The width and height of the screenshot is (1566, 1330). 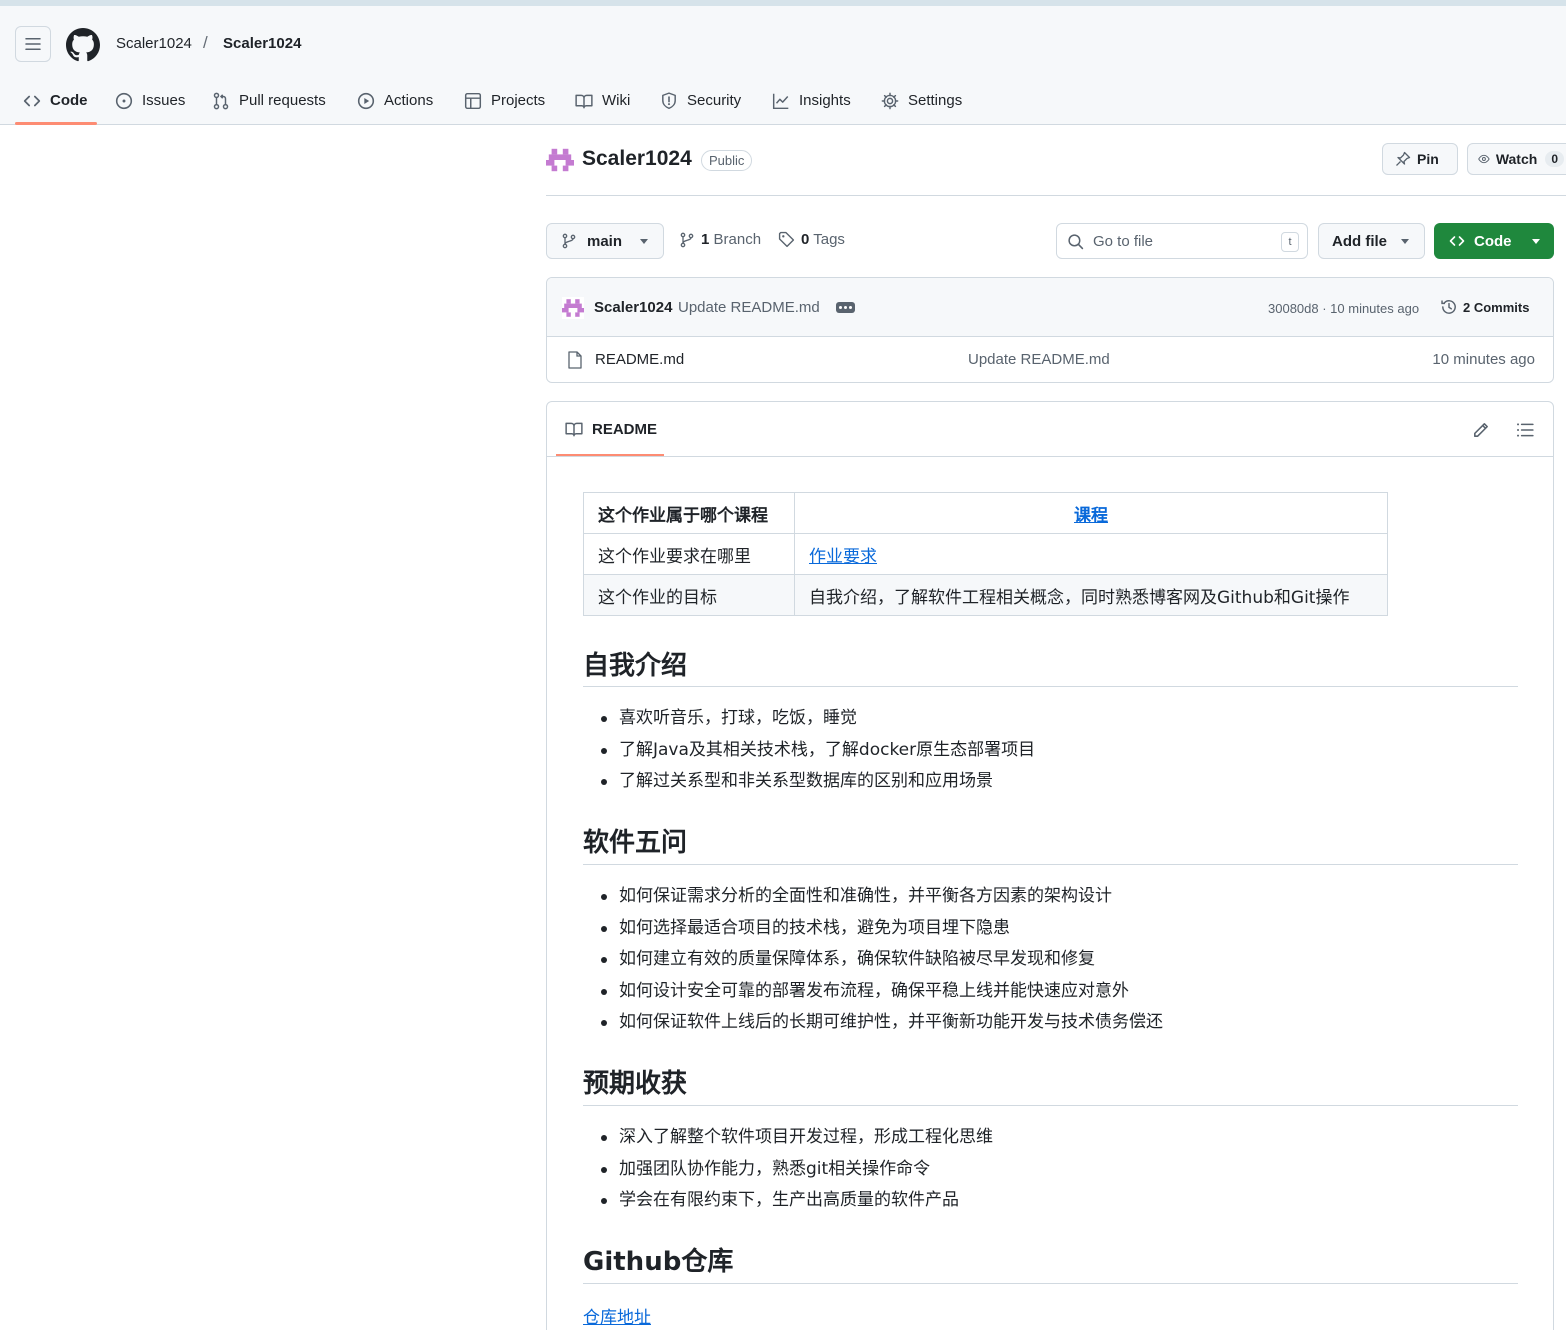 I want to click on code-label: Code, so click(x=1493, y=241).